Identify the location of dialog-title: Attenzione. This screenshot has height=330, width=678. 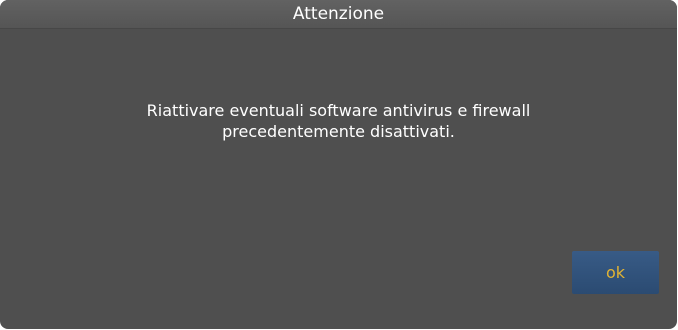
(338, 14).